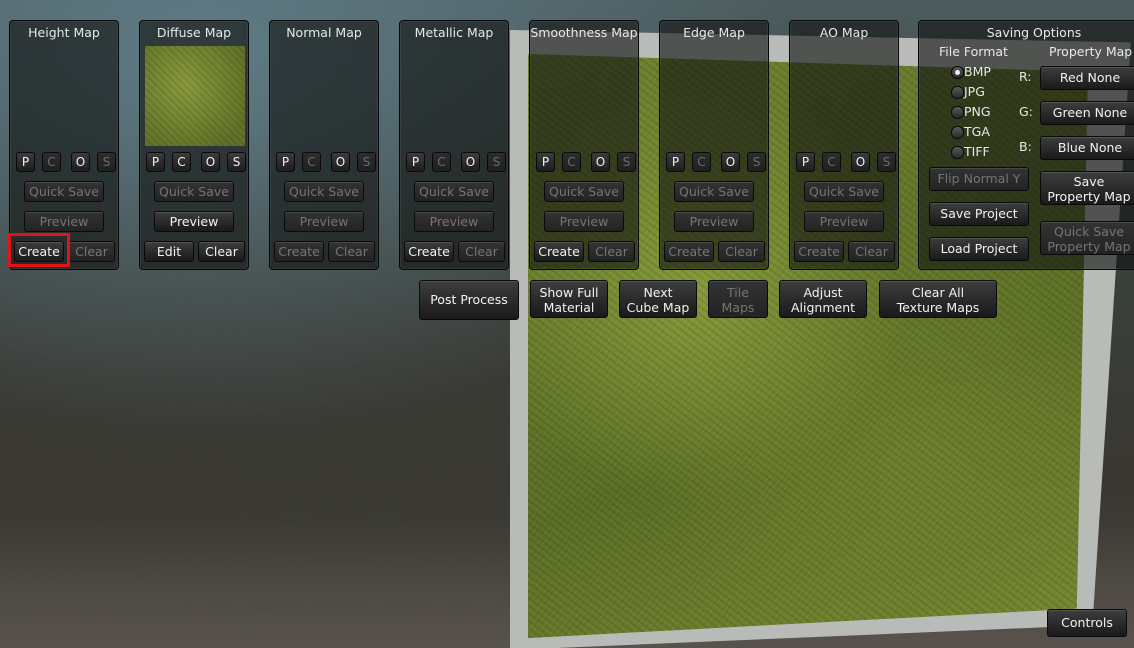 This screenshot has width=1134, height=648. I want to click on adjust-alignment-line1: Adjust, so click(823, 292).